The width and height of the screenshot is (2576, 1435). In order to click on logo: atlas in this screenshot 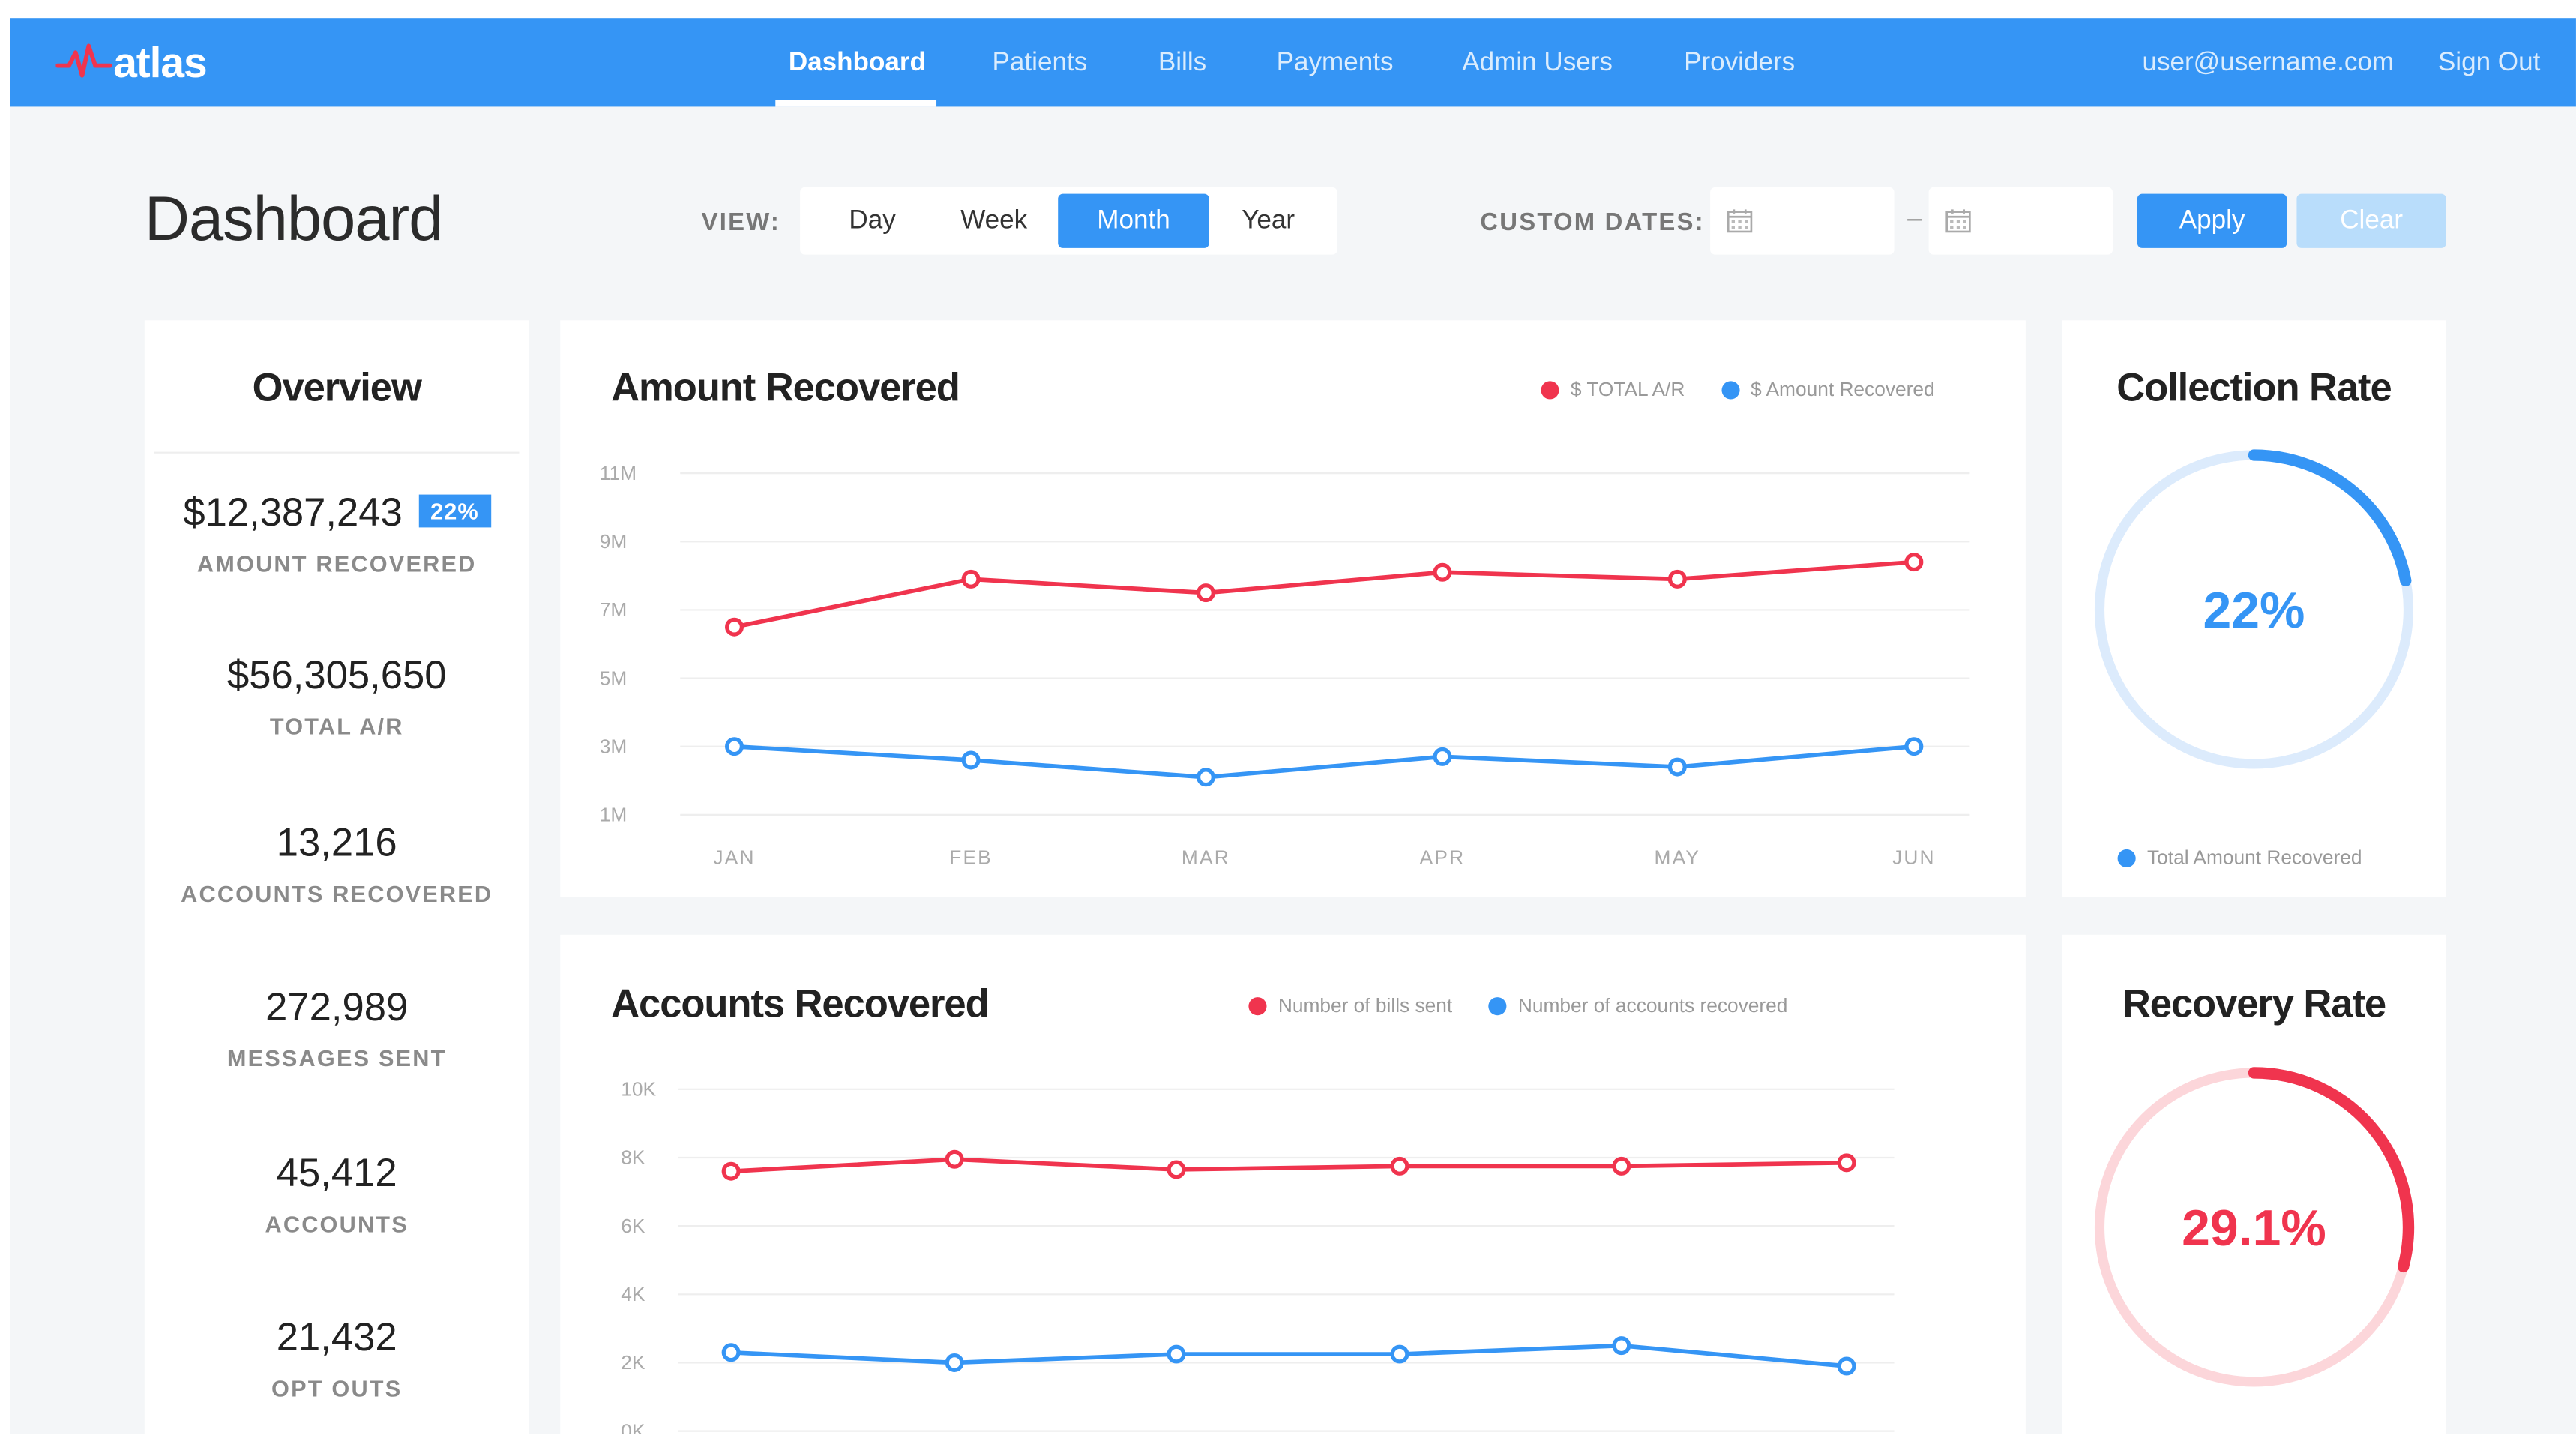, I will do `click(131, 62)`.